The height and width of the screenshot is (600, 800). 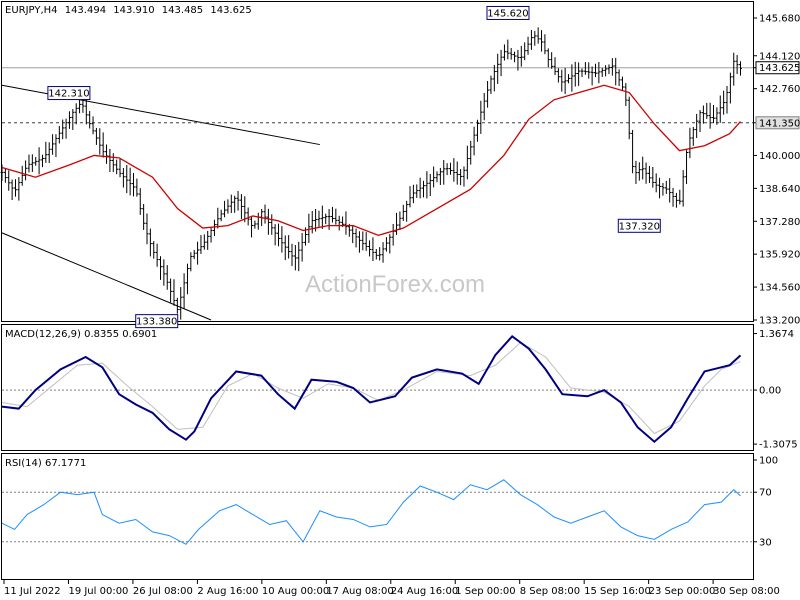 What do you see at coordinates (359, 591) in the screenshot?
I see `svg-text: 17 Aug 08:00` at bounding box center [359, 591].